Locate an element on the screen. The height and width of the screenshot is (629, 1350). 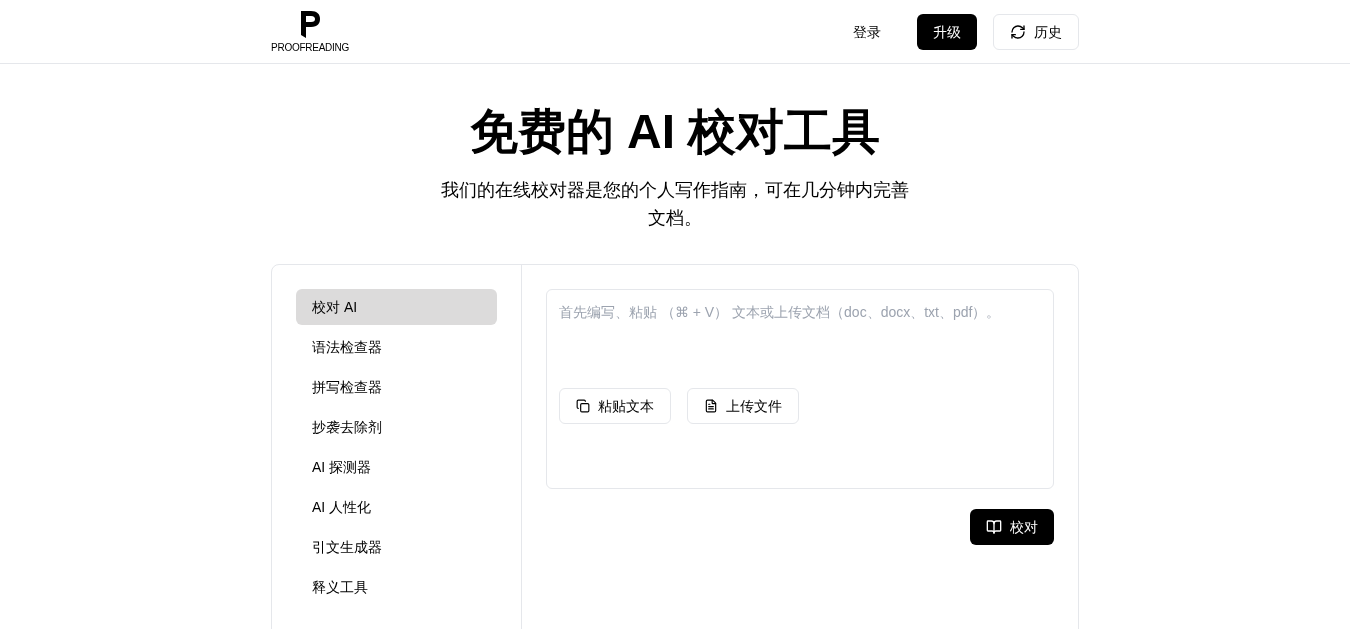
logo-text: PROOFREADING is located at coordinates (310, 48).